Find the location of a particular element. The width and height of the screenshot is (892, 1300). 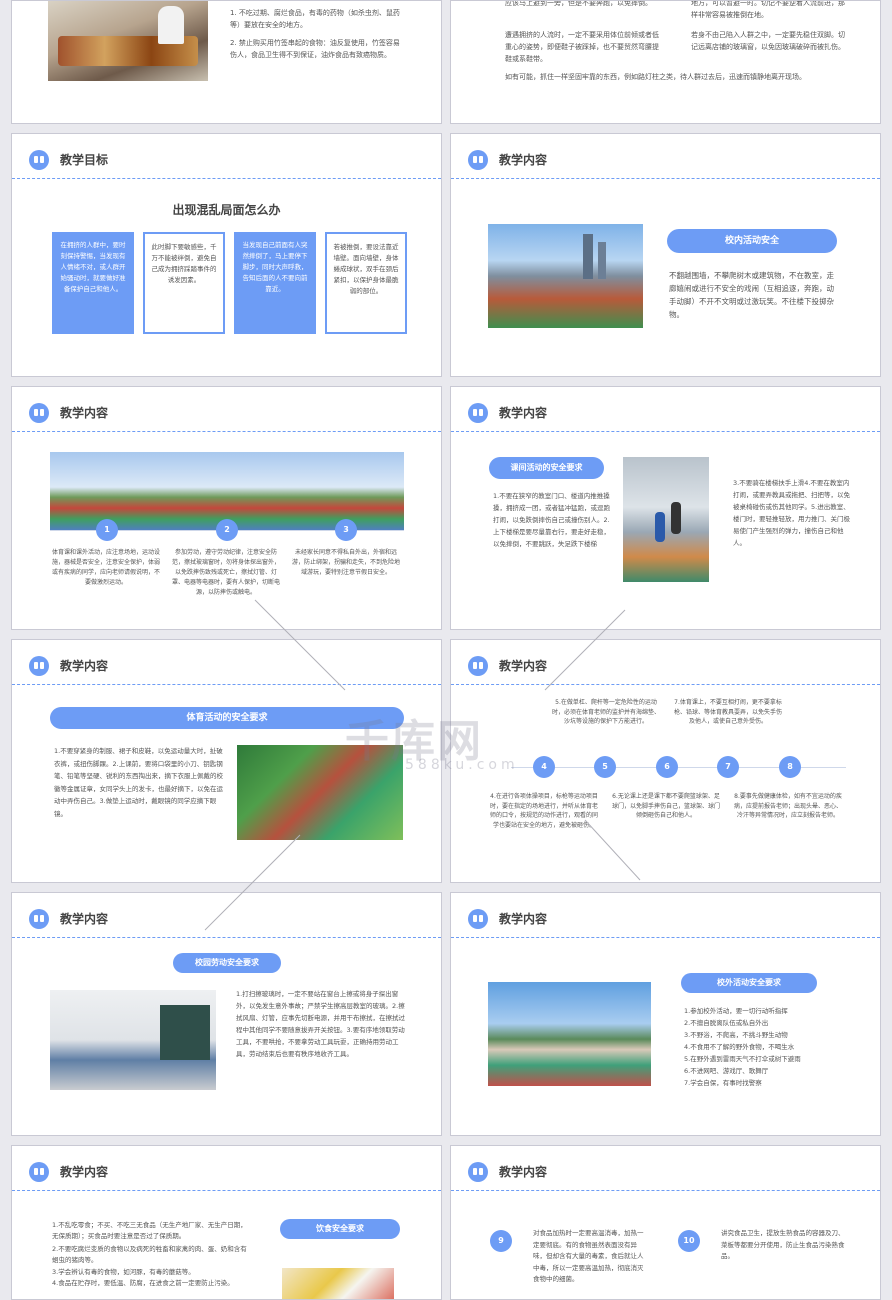

food-safety-pill: 饮食安全要求 is located at coordinates (340, 1229).